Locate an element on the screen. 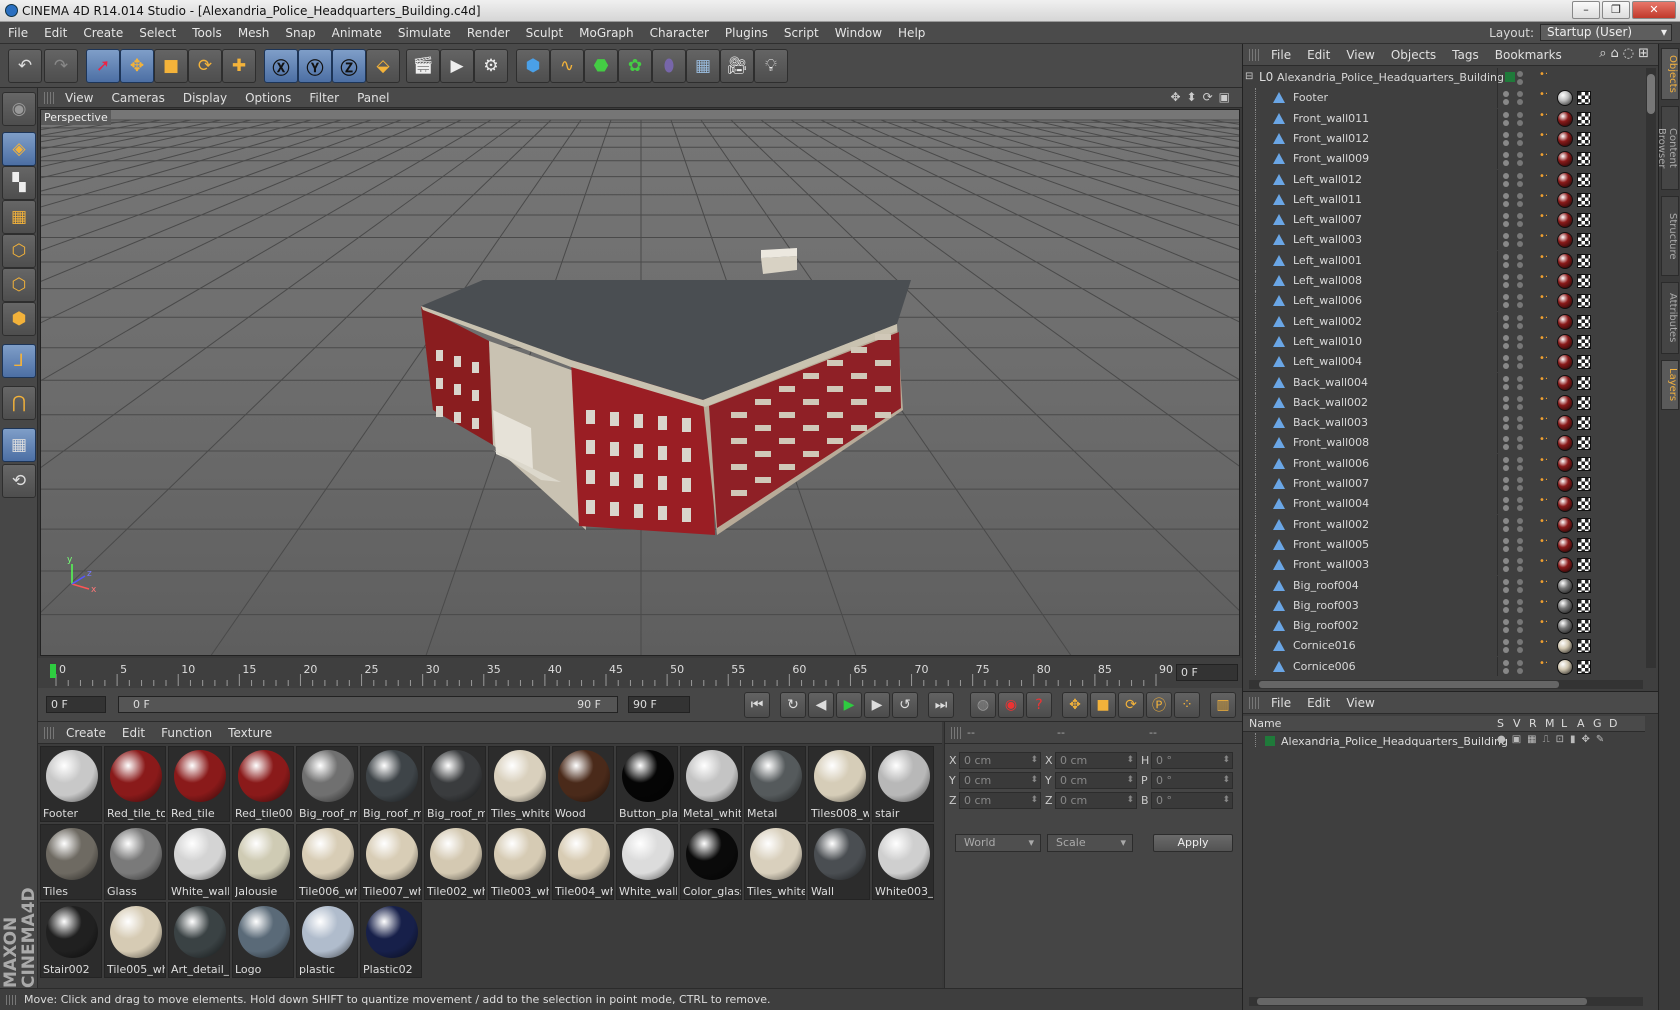 The height and width of the screenshot is (1010, 1680). redo-button: ↷ is located at coordinates (61, 66).